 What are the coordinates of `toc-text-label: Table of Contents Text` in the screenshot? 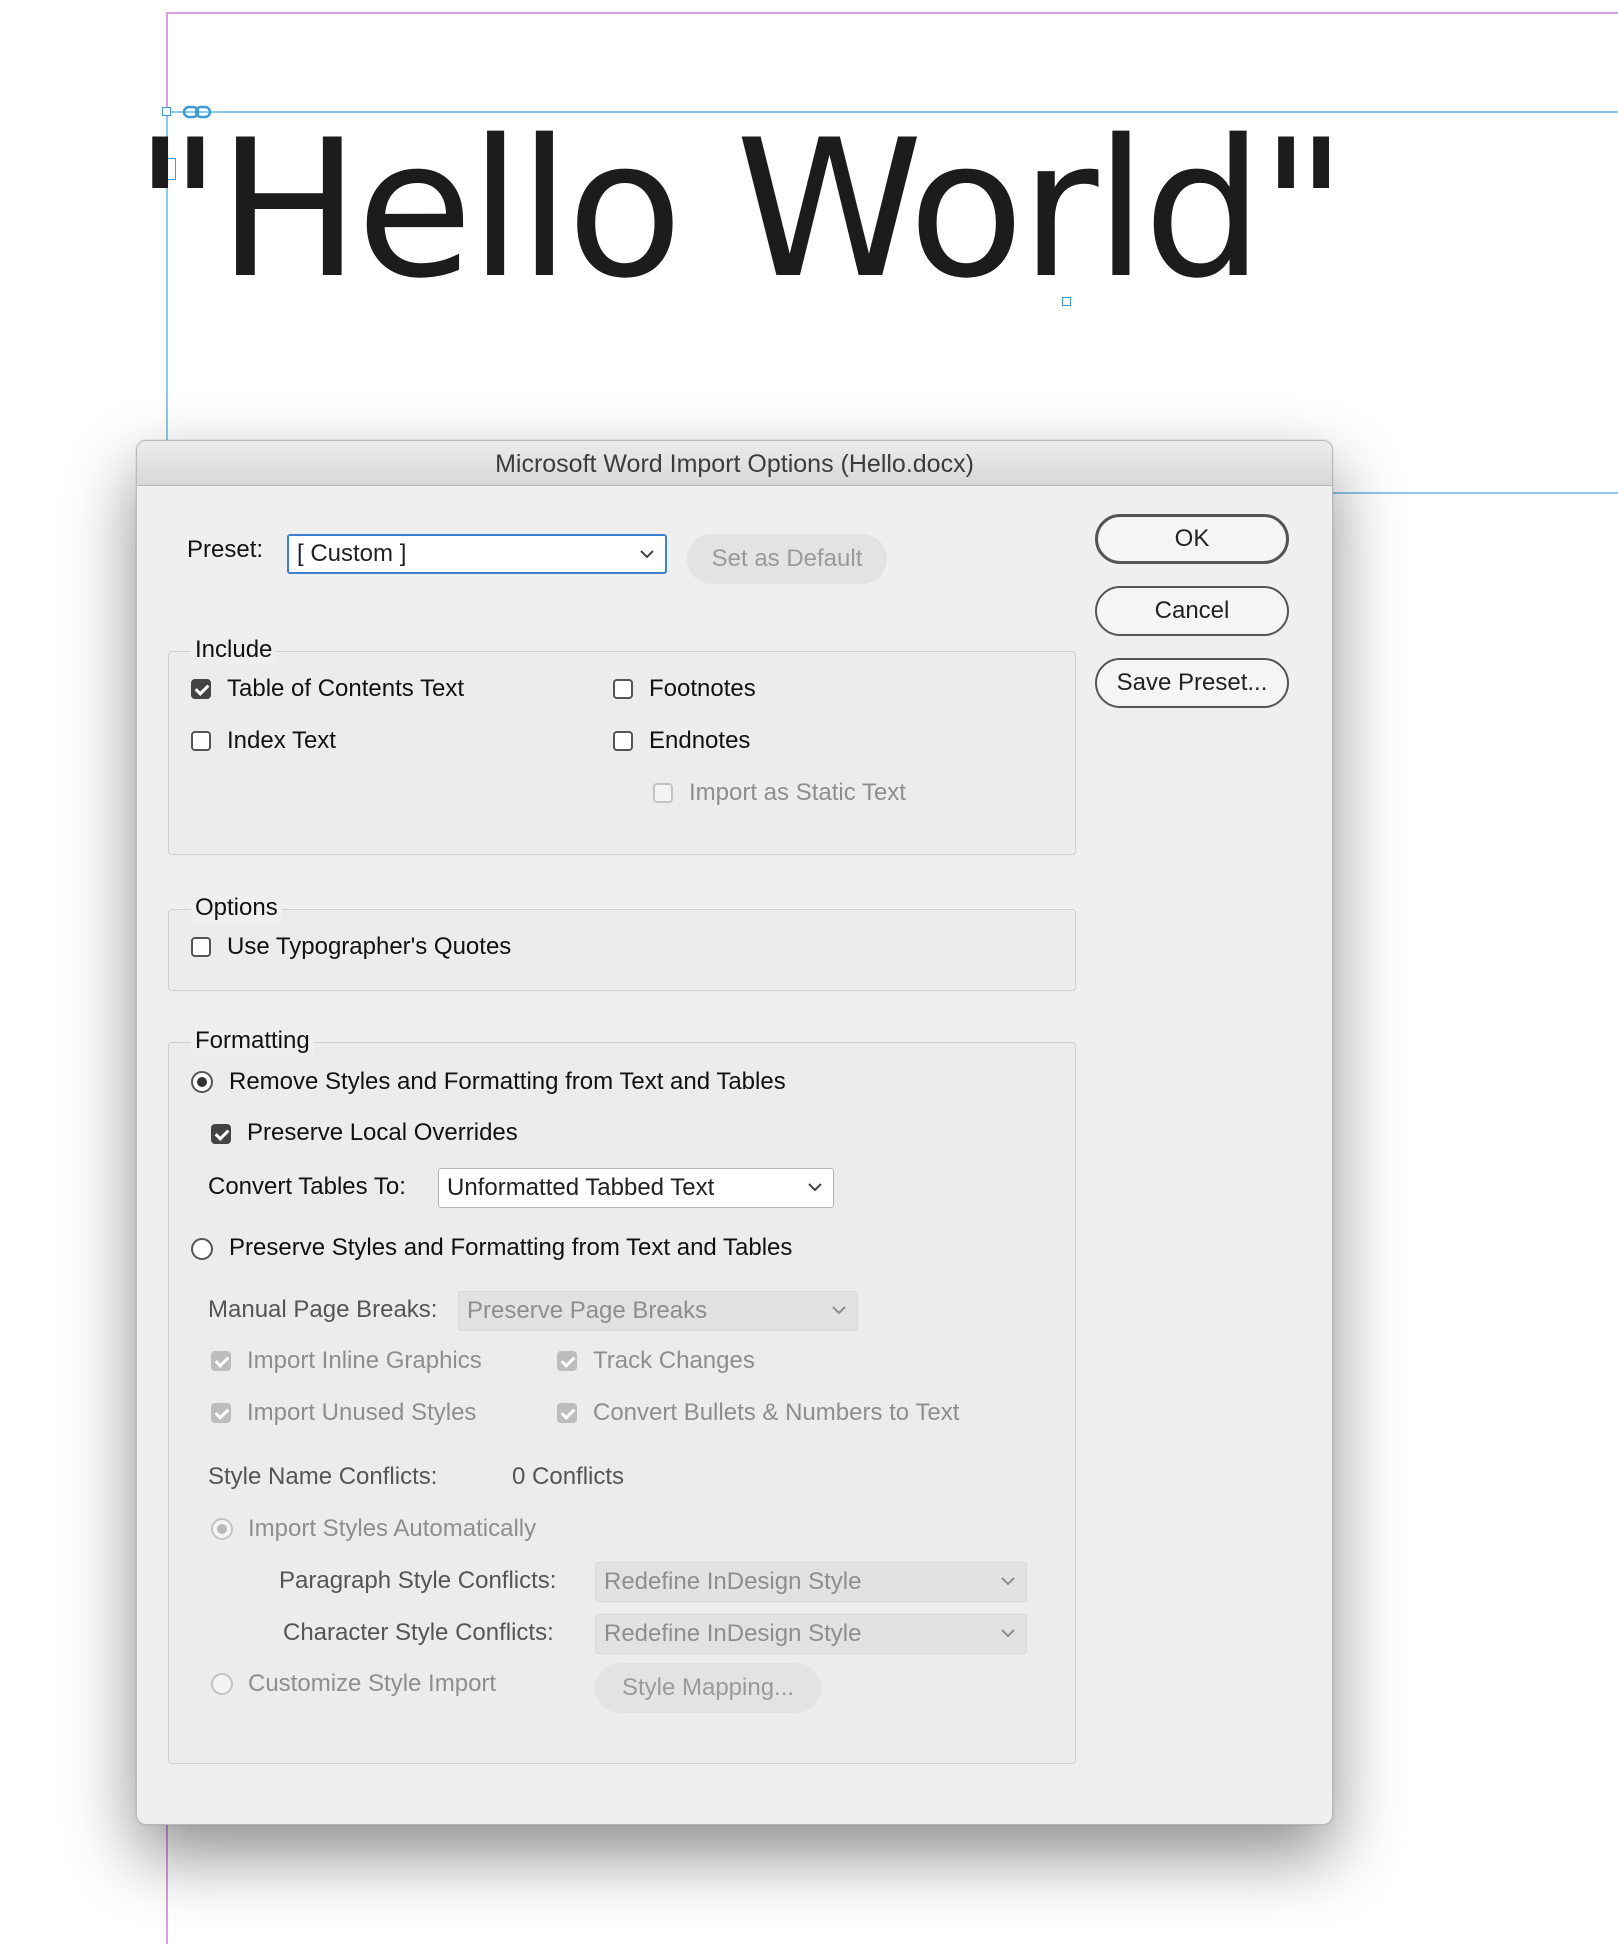 It's located at (345, 689).